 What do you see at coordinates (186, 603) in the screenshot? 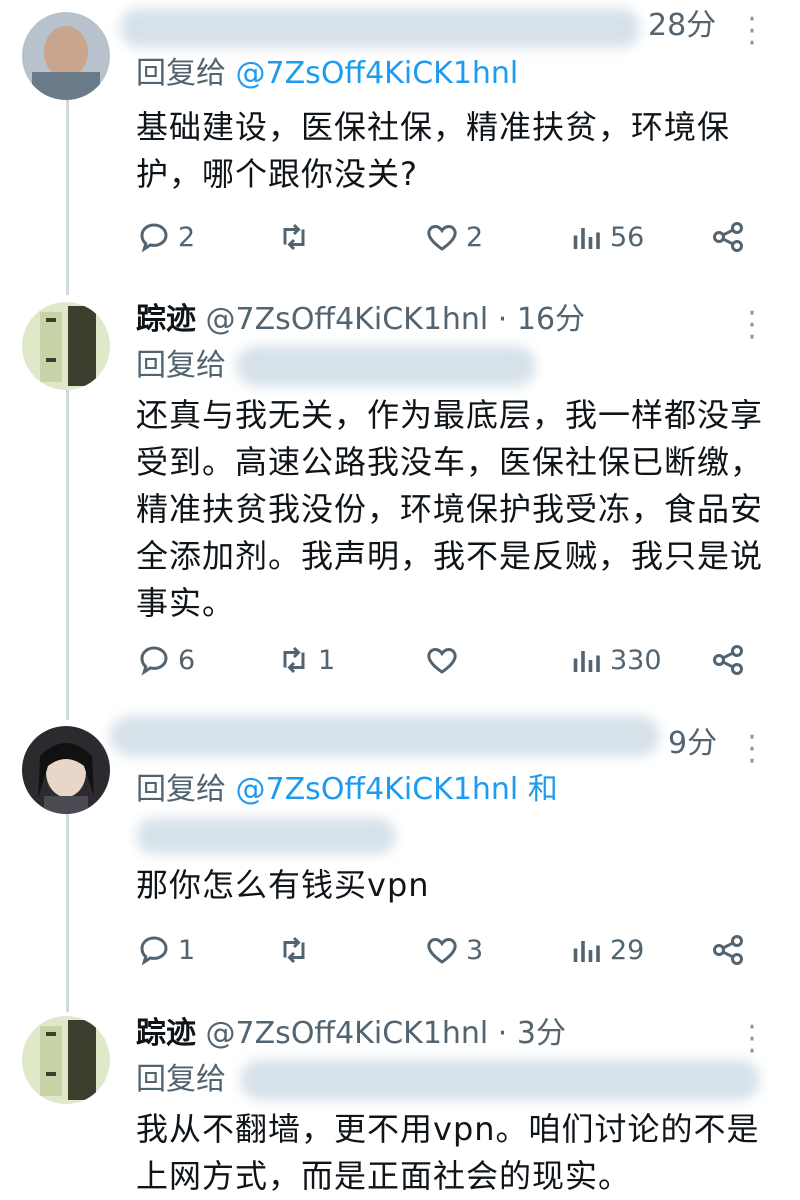
I see `text-line: 事实。` at bounding box center [186, 603].